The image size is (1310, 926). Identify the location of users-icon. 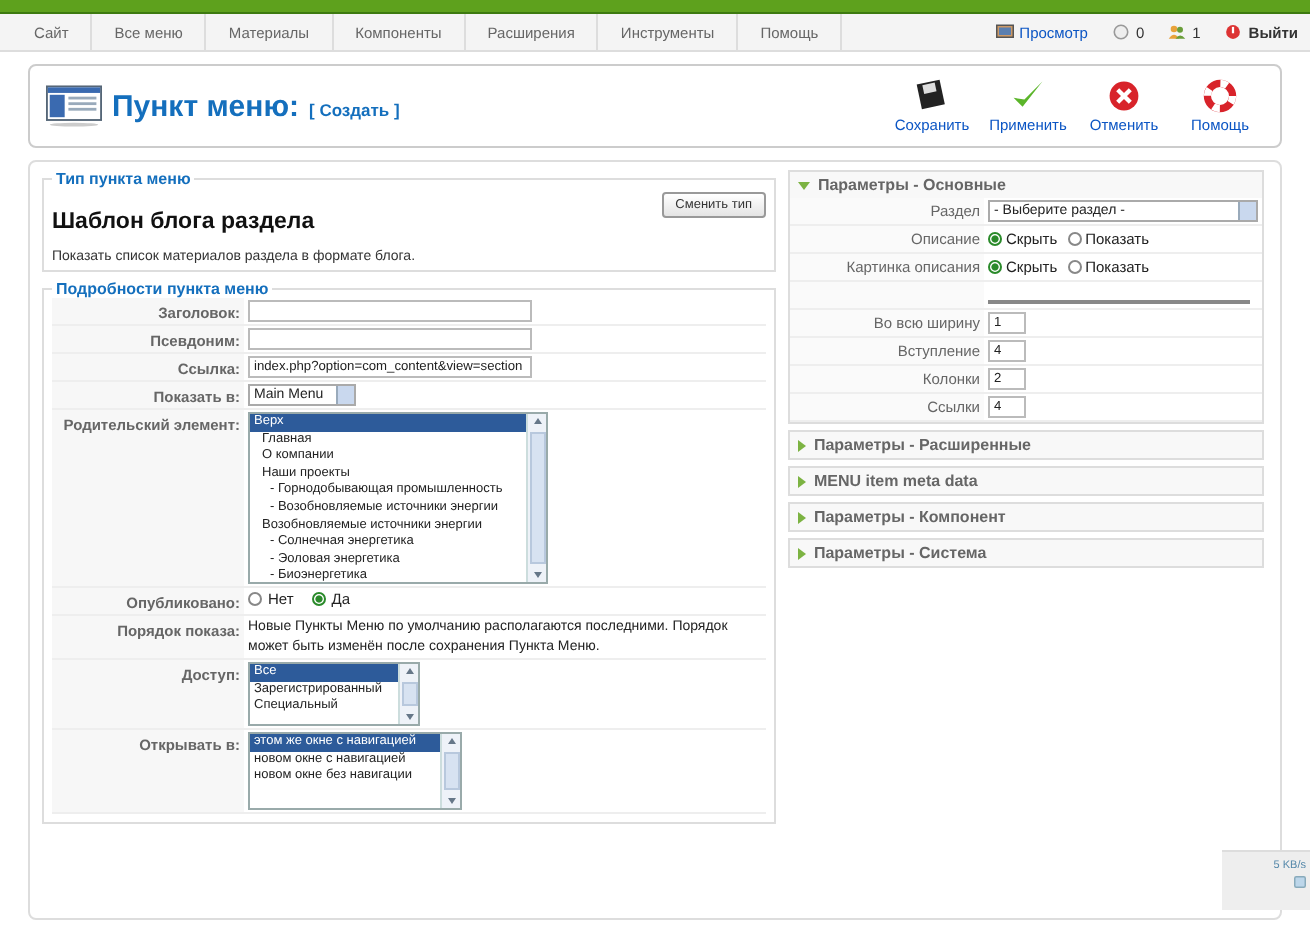
(1177, 32).